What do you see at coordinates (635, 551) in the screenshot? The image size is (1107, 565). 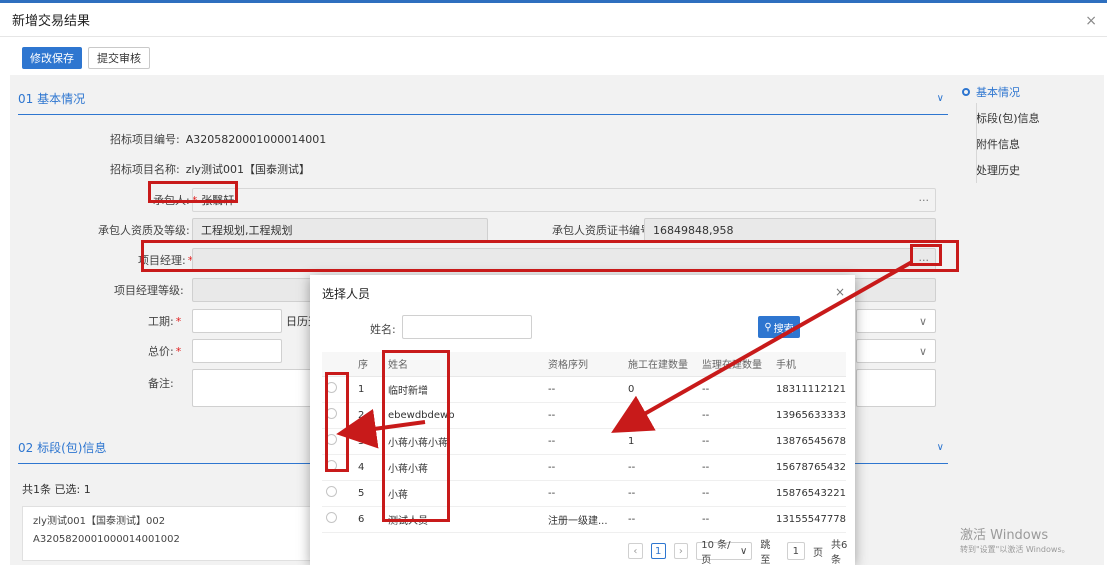 I see `prev-page-button: ‹` at bounding box center [635, 551].